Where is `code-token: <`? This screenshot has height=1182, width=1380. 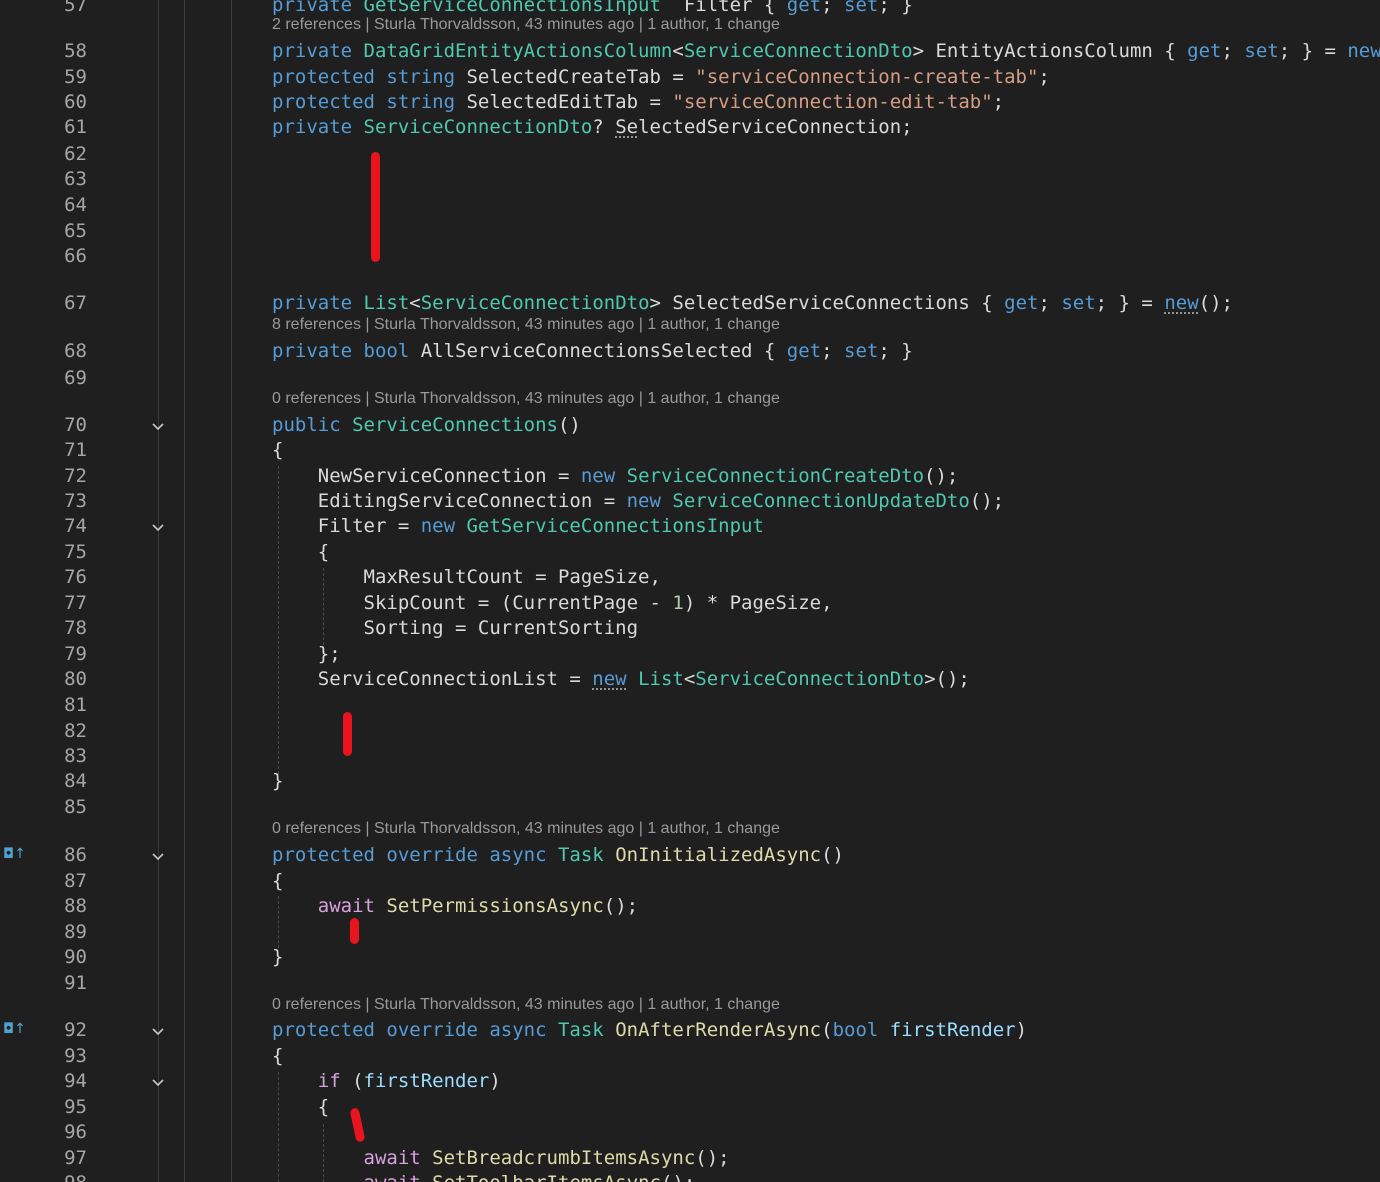 code-token: < is located at coordinates (678, 51).